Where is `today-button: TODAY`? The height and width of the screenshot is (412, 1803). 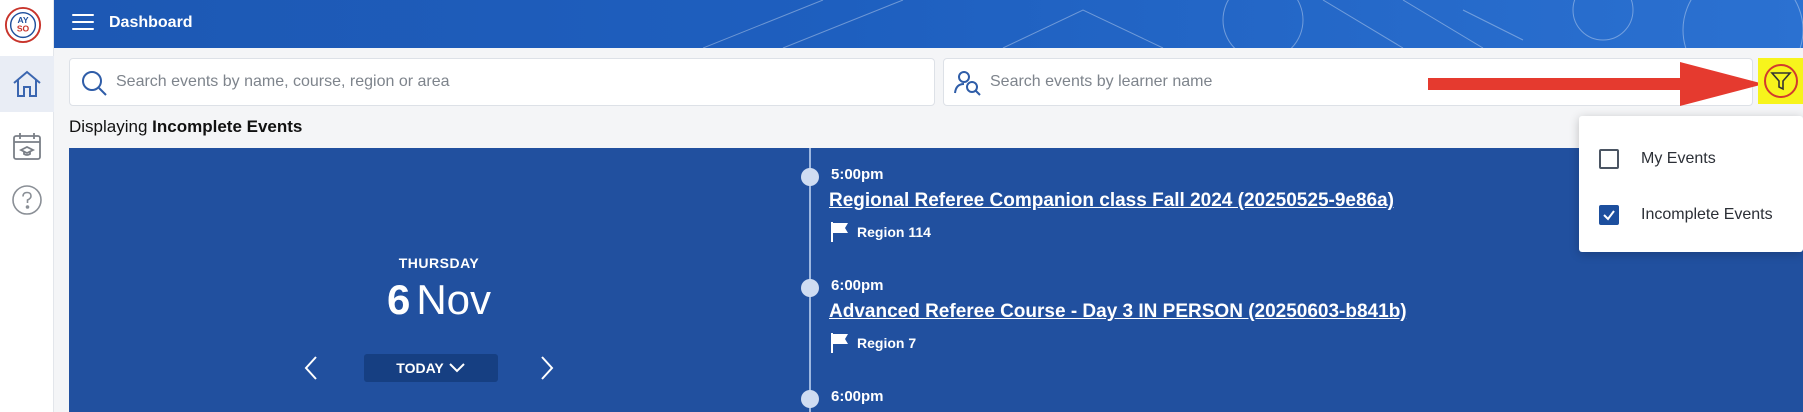
today-button: TODAY is located at coordinates (431, 368).